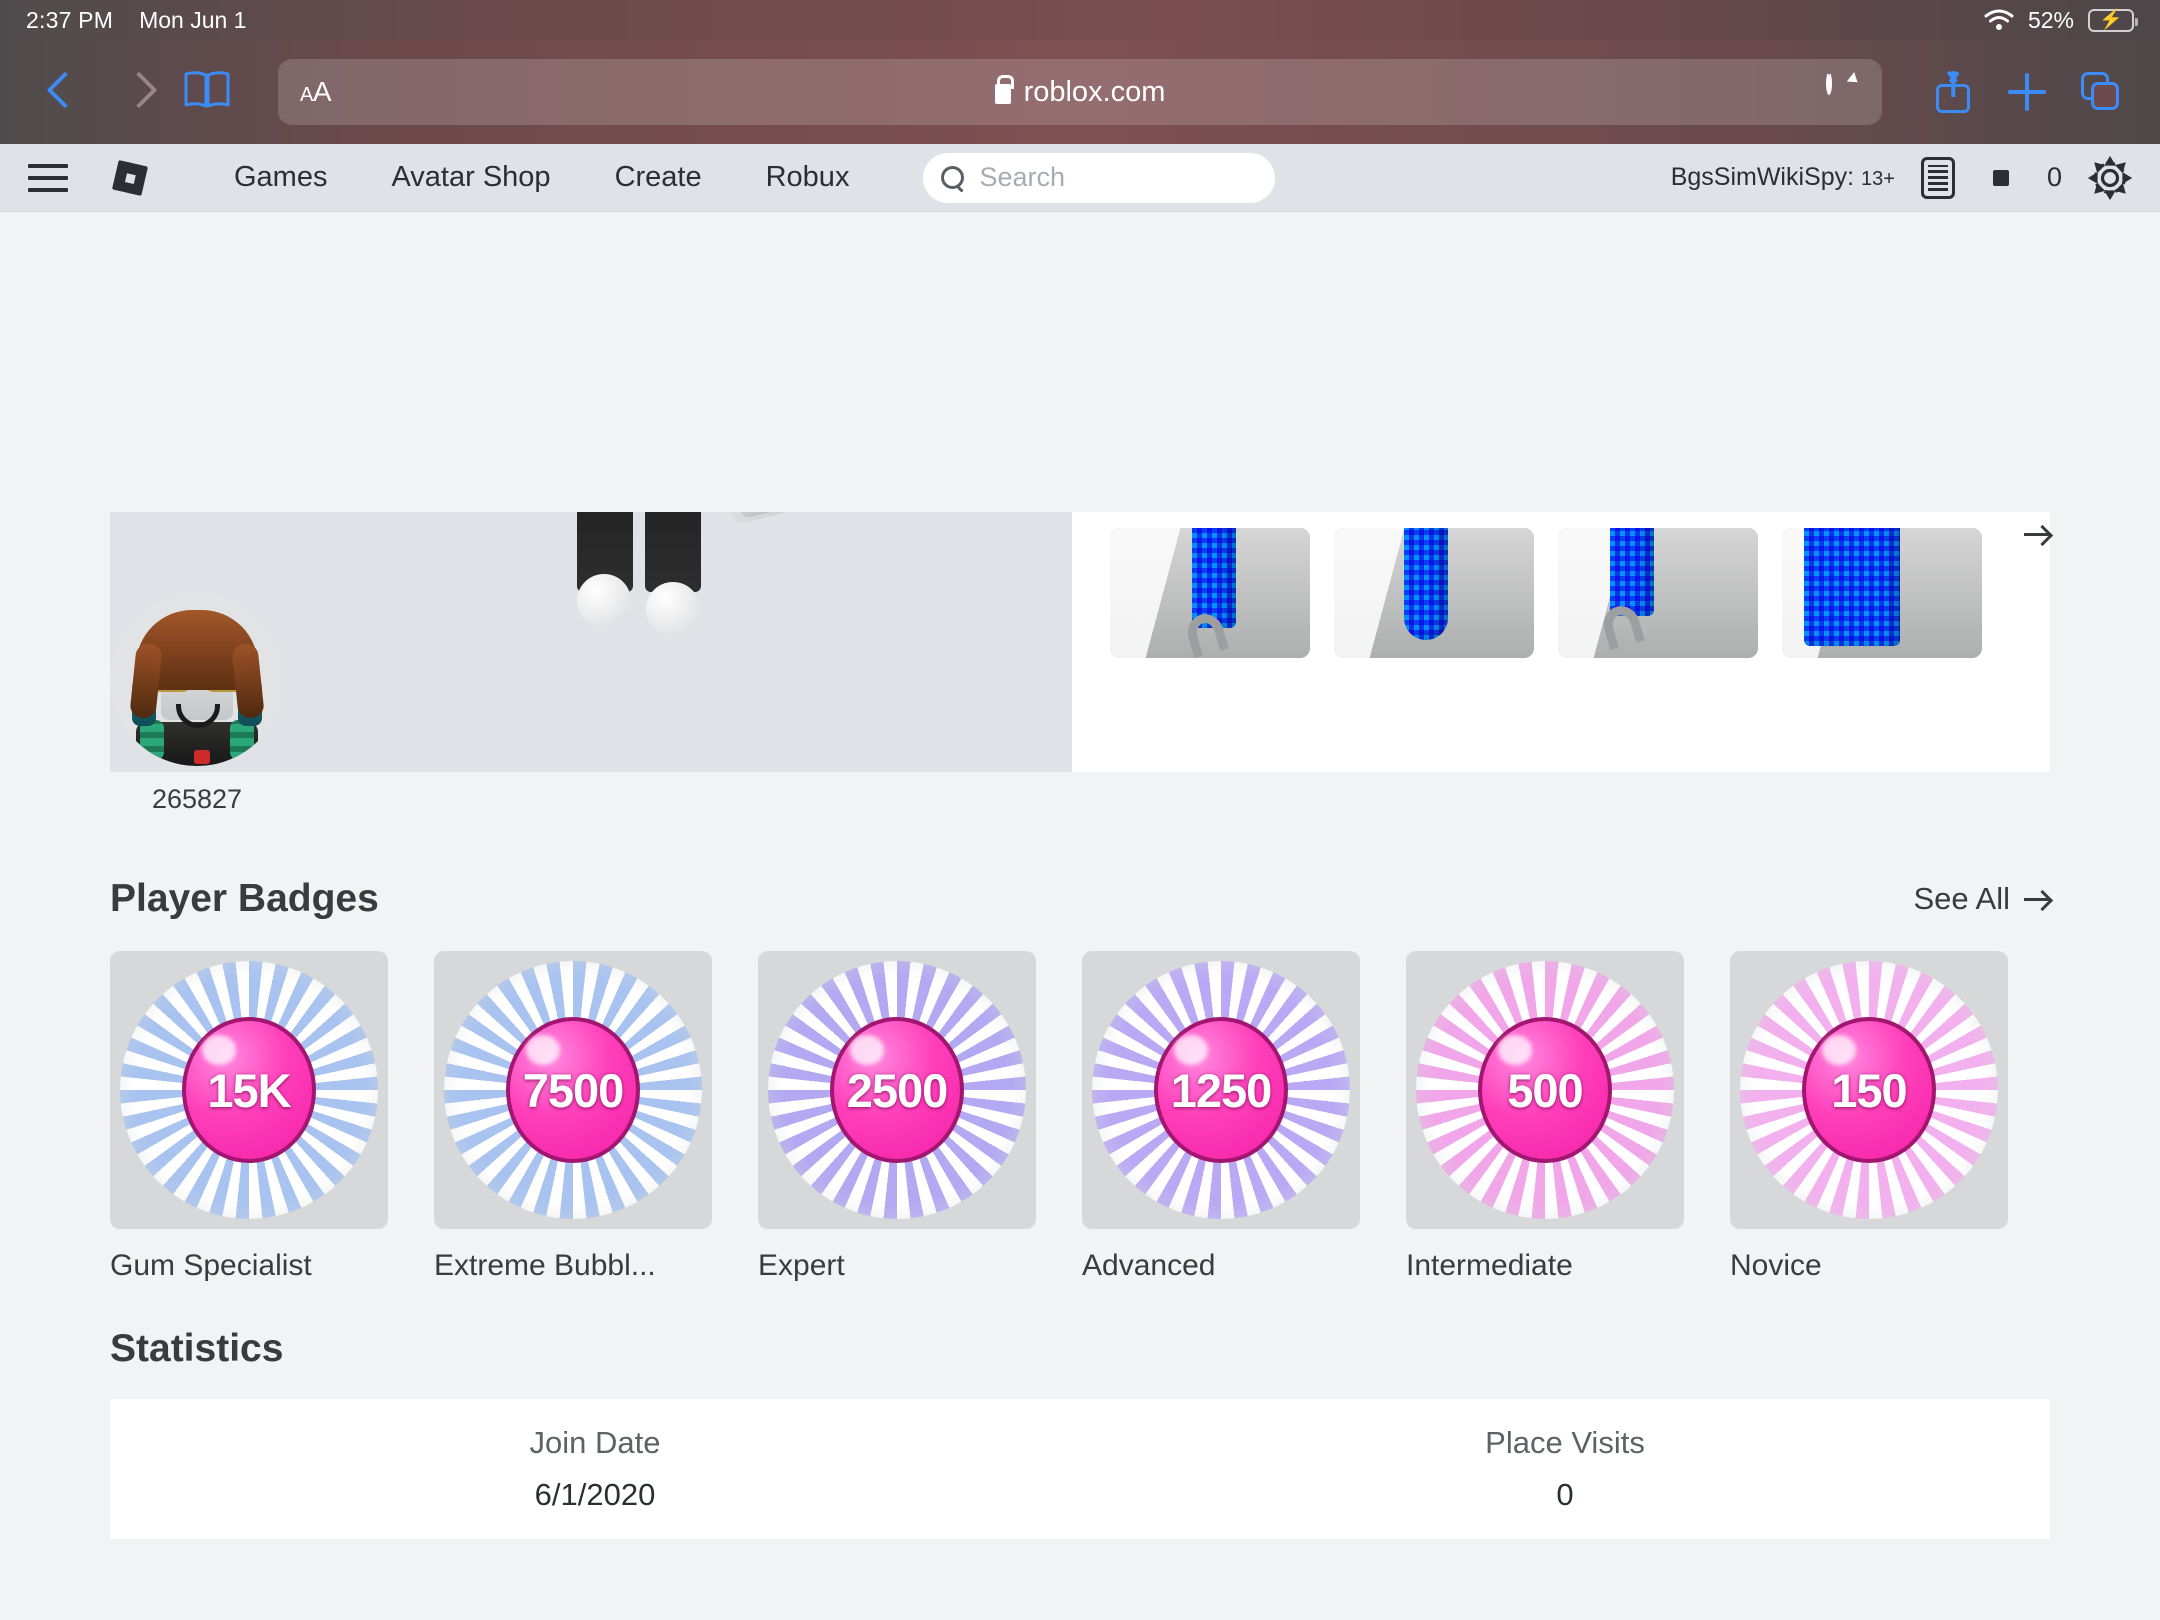 The image size is (2160, 1620). I want to click on avatar-thumbnail-strip, so click(1561, 642).